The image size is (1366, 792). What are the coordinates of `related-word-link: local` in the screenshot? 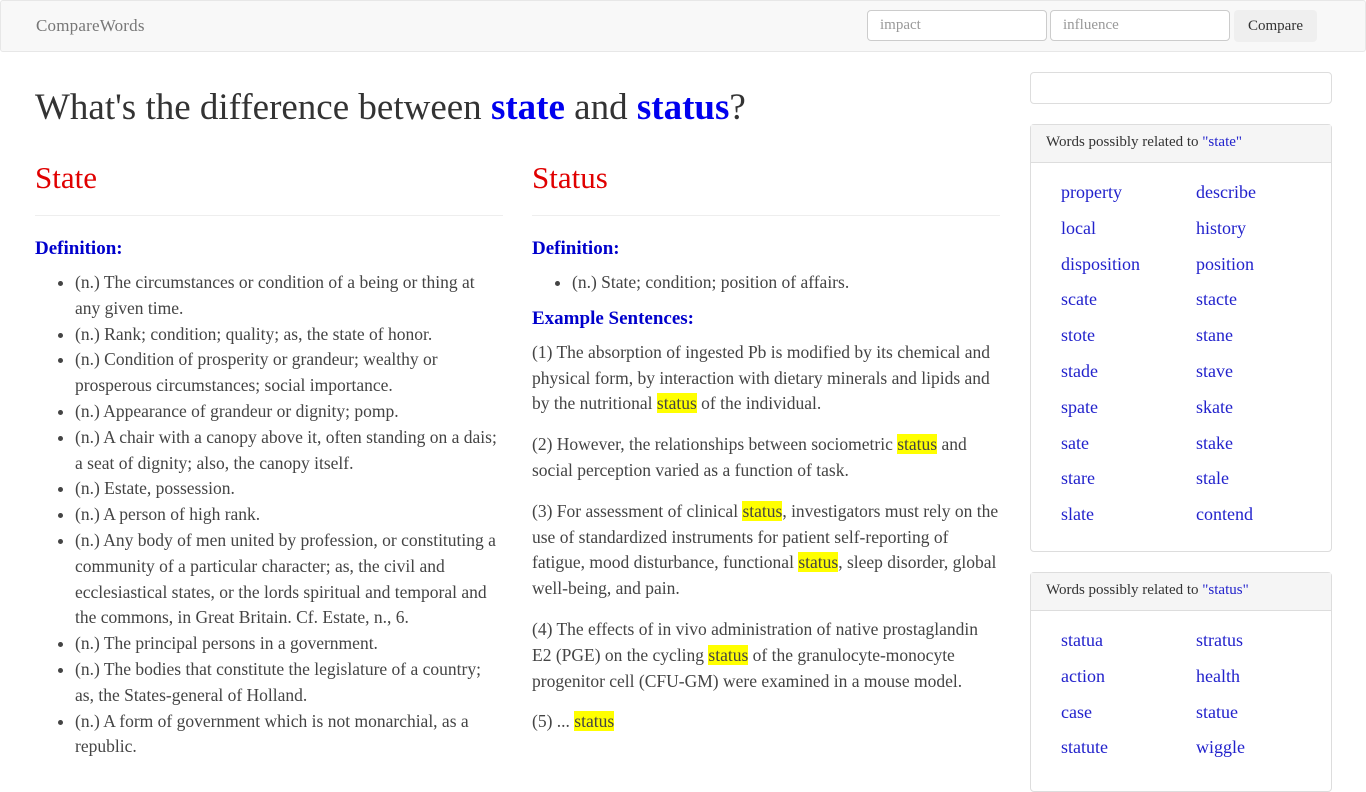 It's located at (1128, 229).